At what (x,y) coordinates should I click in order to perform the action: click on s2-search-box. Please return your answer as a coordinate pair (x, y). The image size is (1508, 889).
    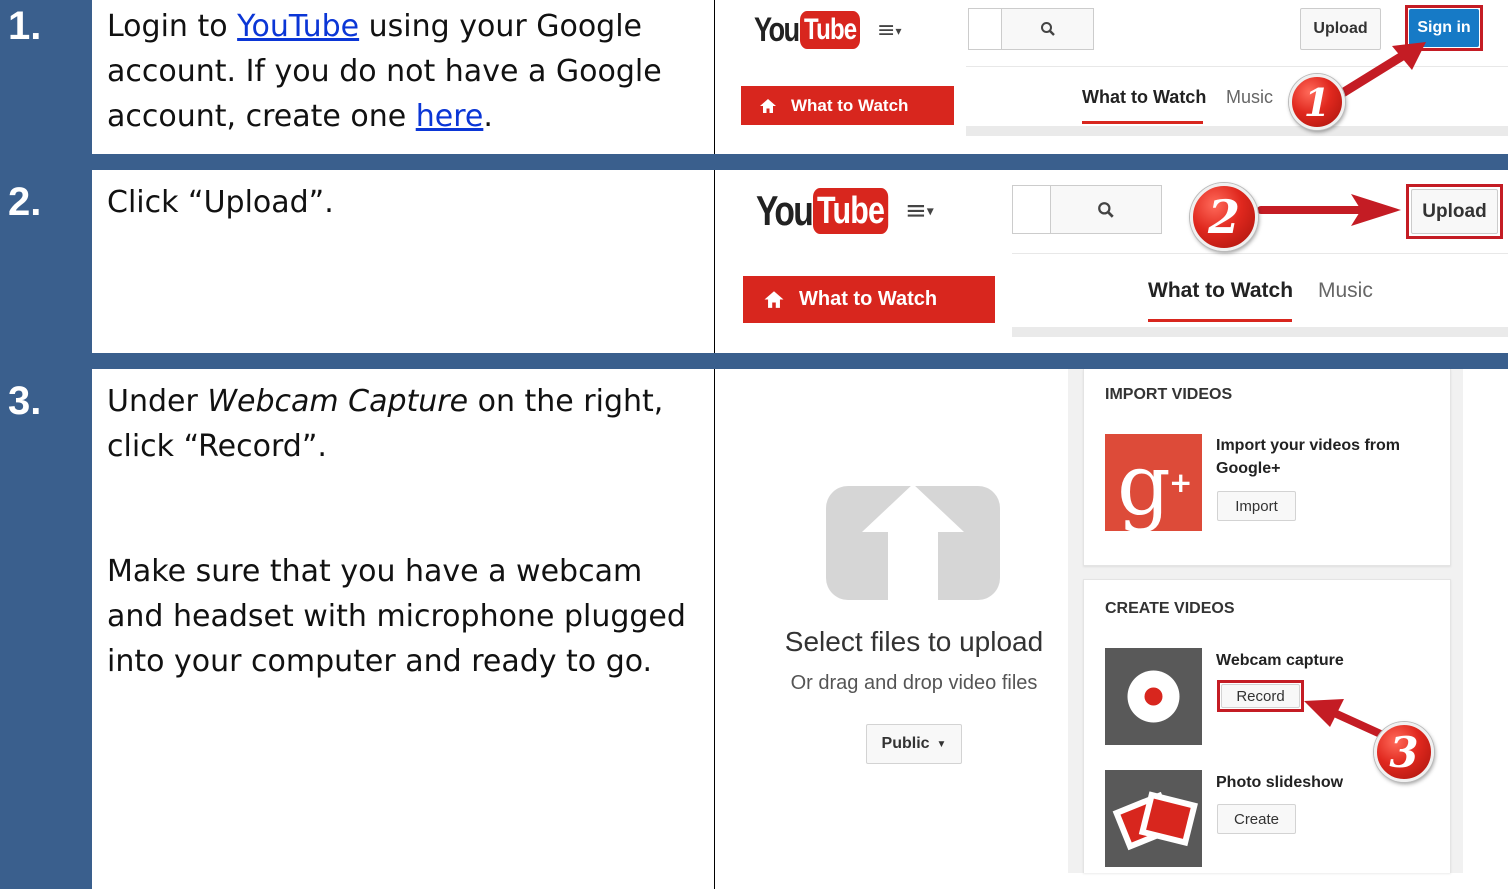
    Looking at the image, I should click on (1087, 209).